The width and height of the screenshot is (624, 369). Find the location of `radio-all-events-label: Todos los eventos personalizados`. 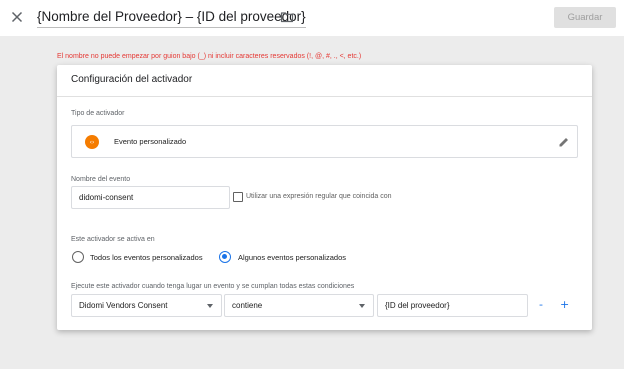

radio-all-events-label: Todos los eventos personalizados is located at coordinates (146, 257).